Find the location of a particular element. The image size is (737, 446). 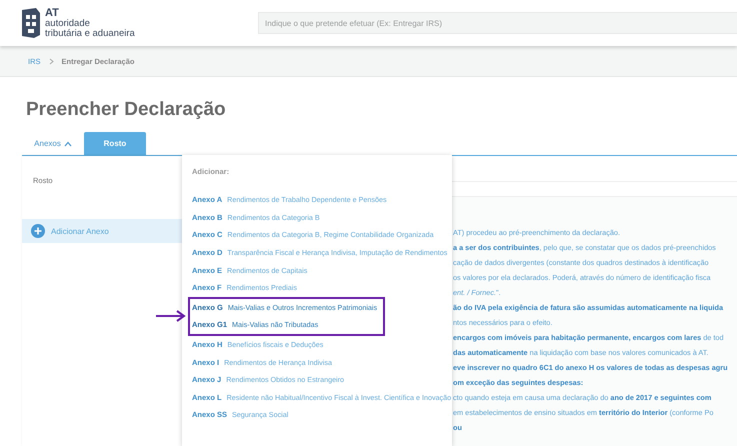

arrow-icon is located at coordinates (171, 316).